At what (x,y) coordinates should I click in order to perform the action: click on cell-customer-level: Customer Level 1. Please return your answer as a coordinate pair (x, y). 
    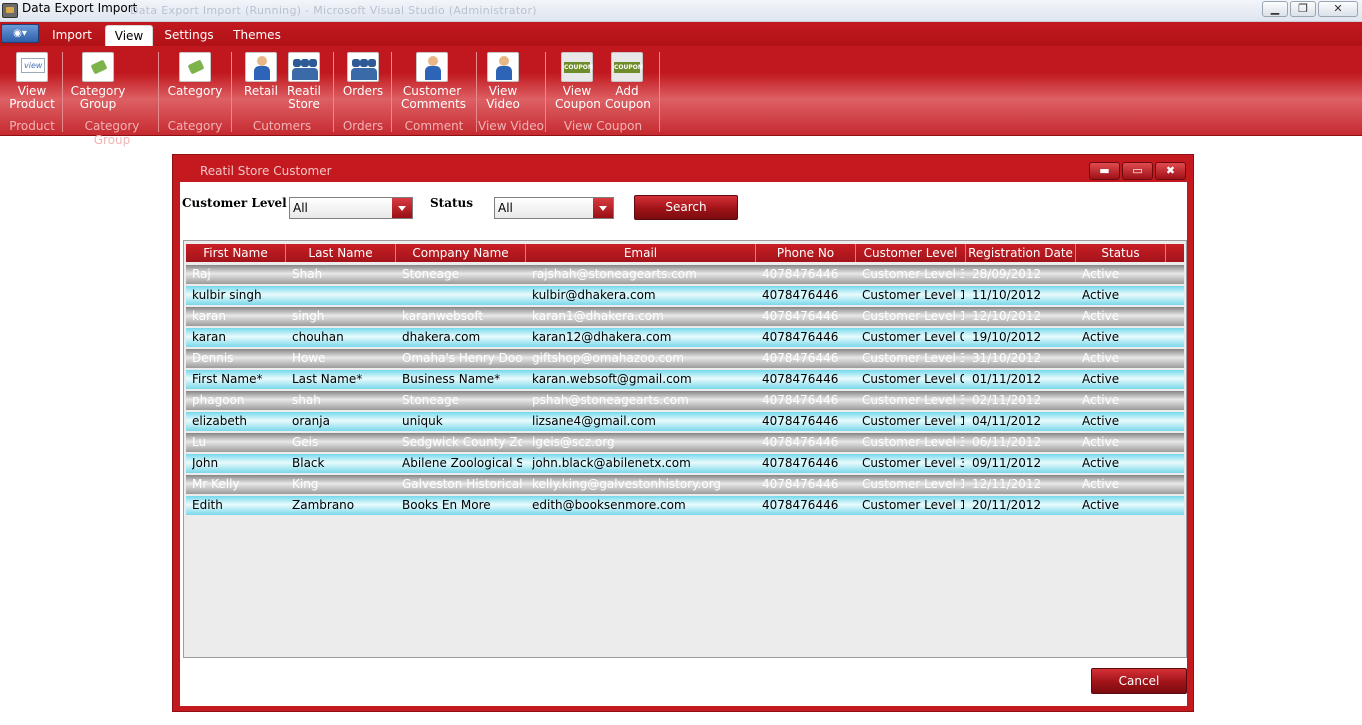
    Looking at the image, I should click on (913, 316).